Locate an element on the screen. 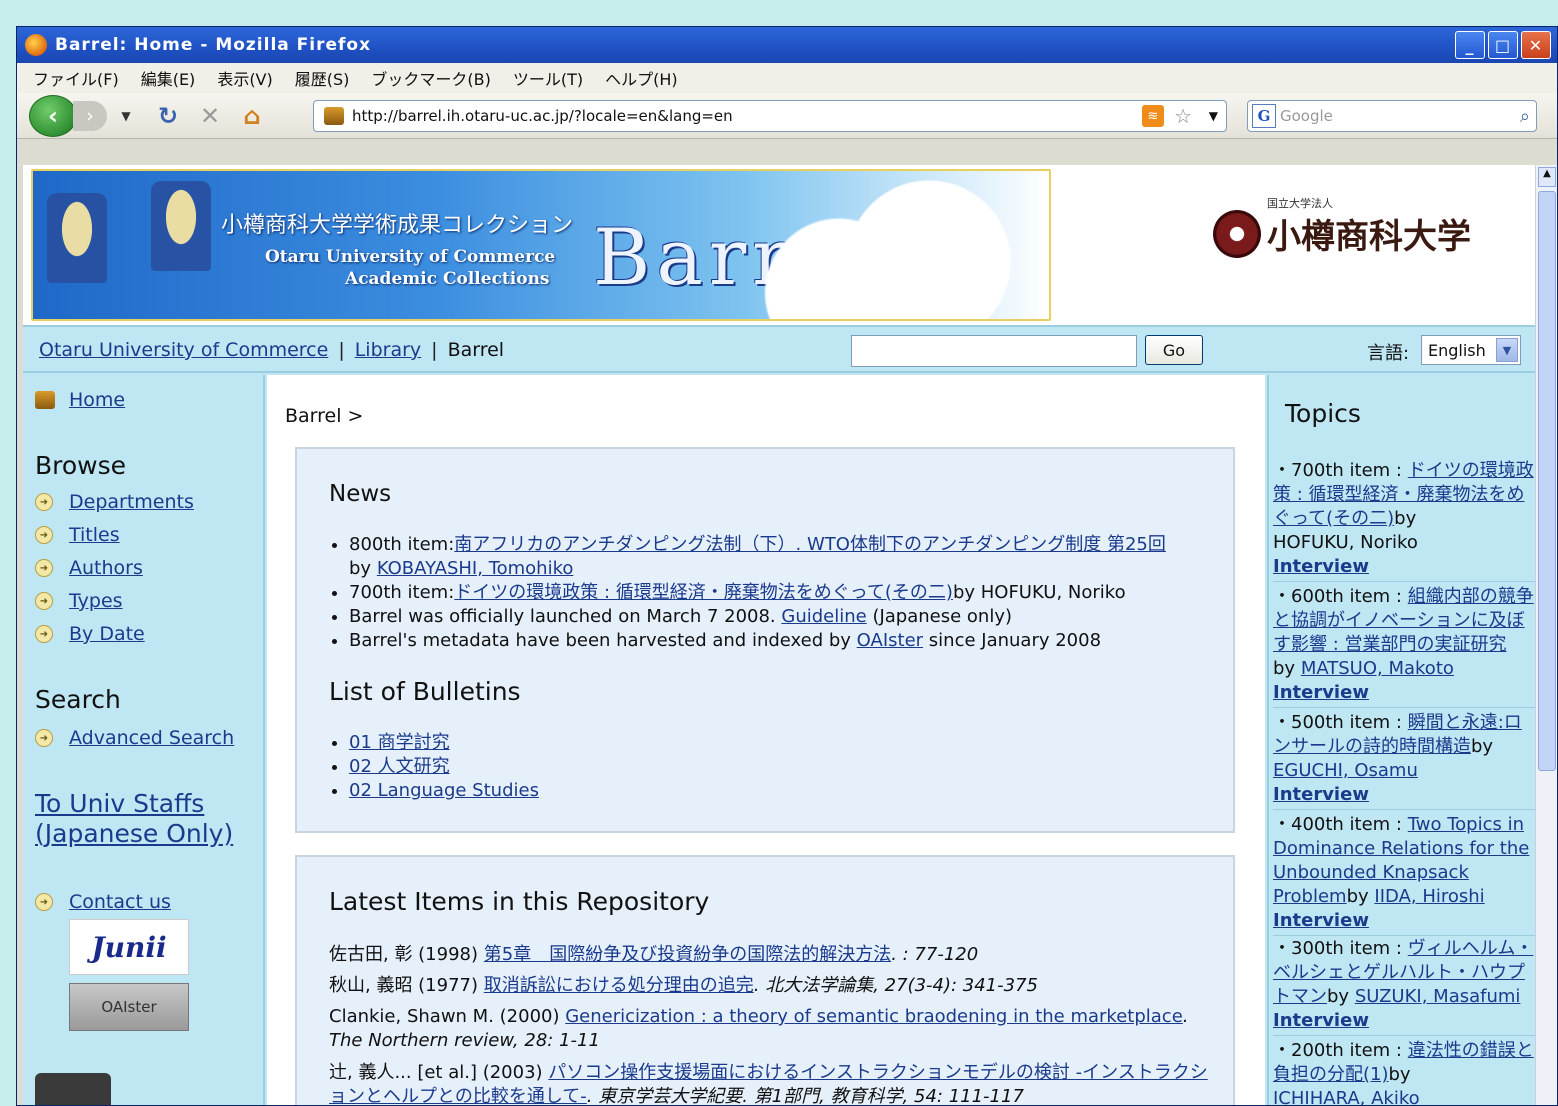  bulletin-item: 01 商学討究 is located at coordinates (444, 743).